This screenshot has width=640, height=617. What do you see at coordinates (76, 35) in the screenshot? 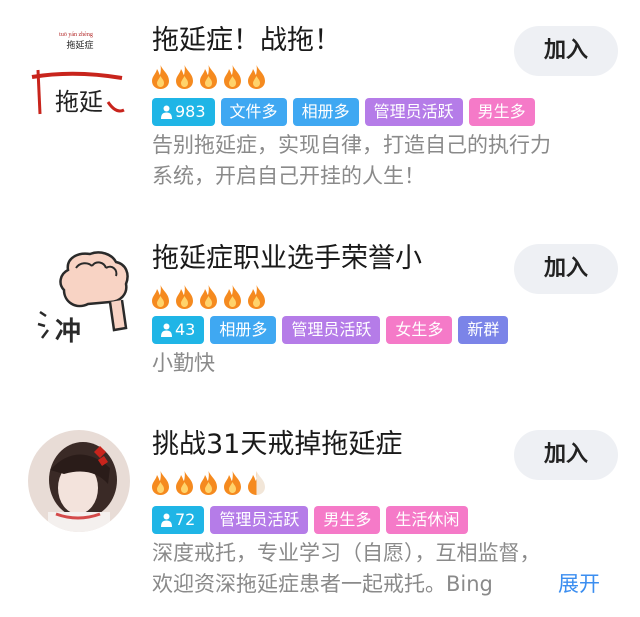
I see `svg-text: tuō yán zhèng` at bounding box center [76, 35].